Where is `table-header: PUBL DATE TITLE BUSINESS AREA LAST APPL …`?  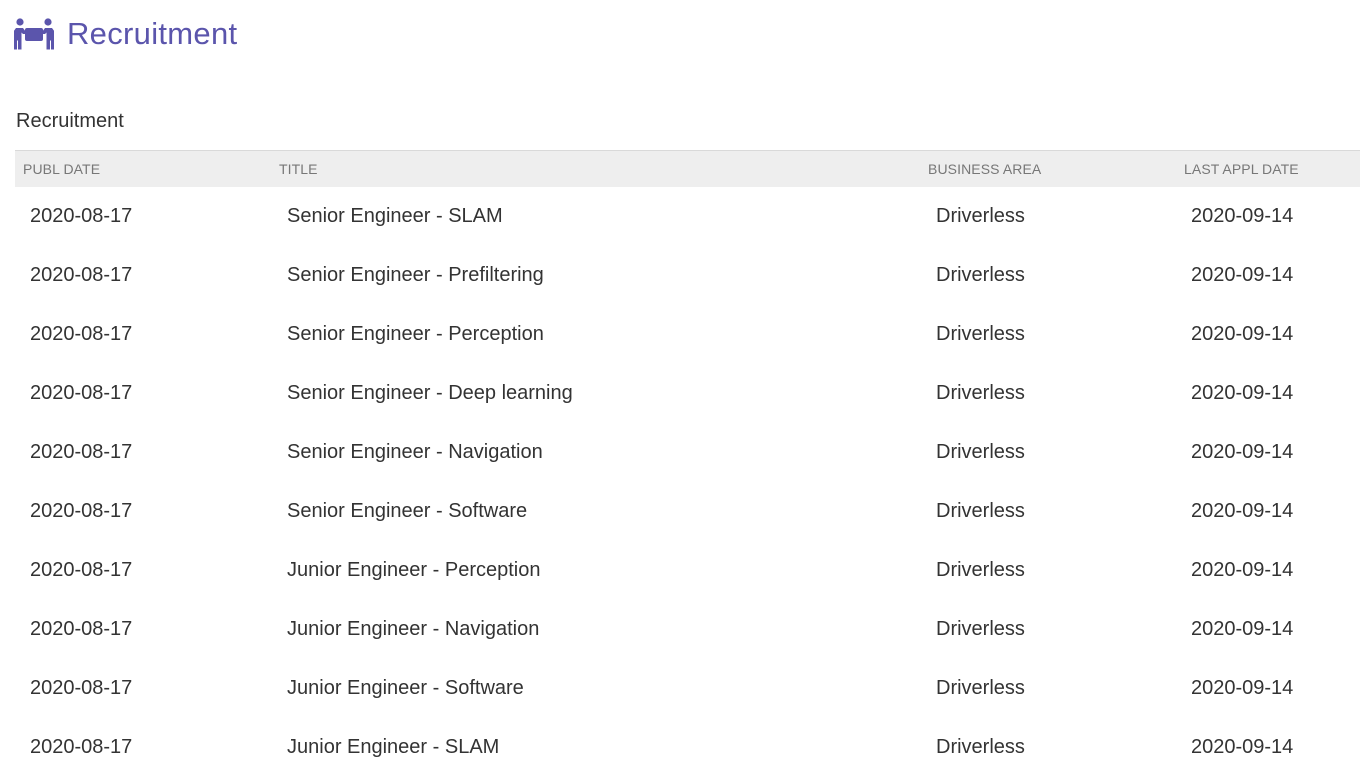 table-header: PUBL DATE TITLE BUSINESS AREA LAST APPL … is located at coordinates (687, 168).